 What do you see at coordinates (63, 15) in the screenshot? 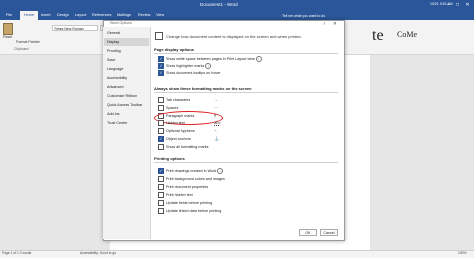
I see `tab-design: Design` at bounding box center [63, 15].